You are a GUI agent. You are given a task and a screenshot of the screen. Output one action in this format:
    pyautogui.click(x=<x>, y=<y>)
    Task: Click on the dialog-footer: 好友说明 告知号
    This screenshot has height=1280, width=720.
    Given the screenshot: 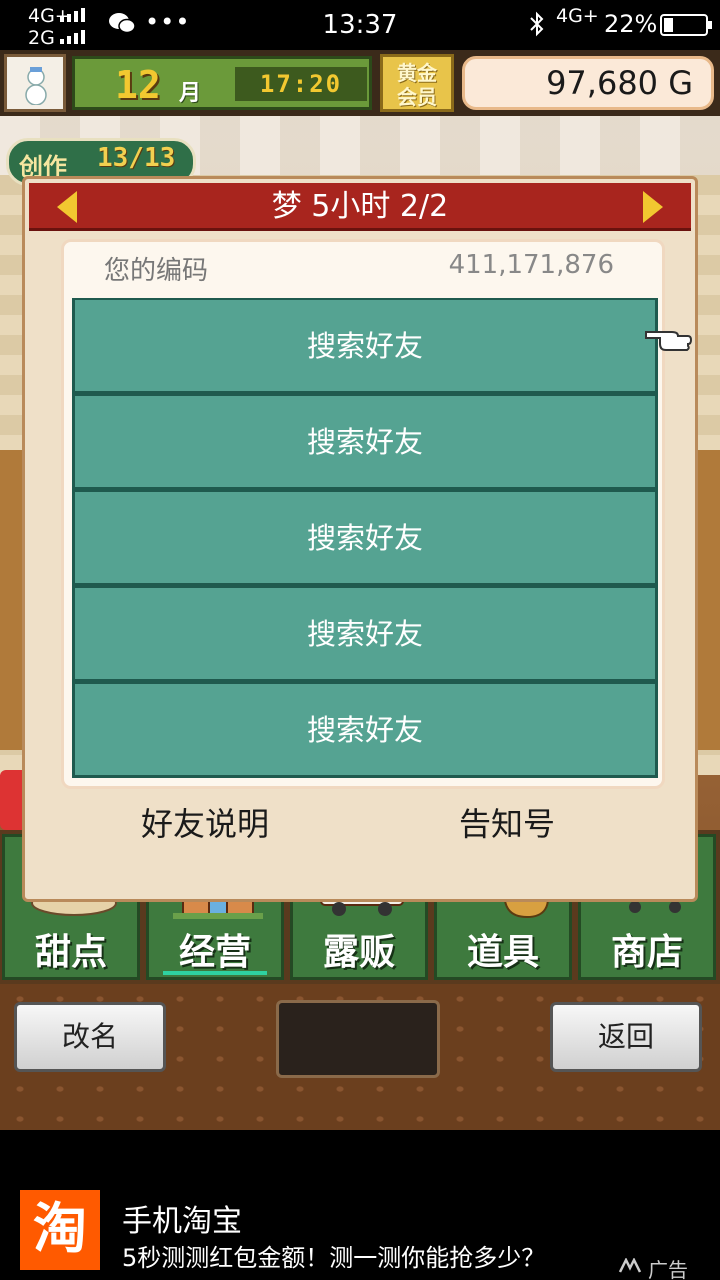 What is the action you would take?
    pyautogui.click(x=360, y=827)
    